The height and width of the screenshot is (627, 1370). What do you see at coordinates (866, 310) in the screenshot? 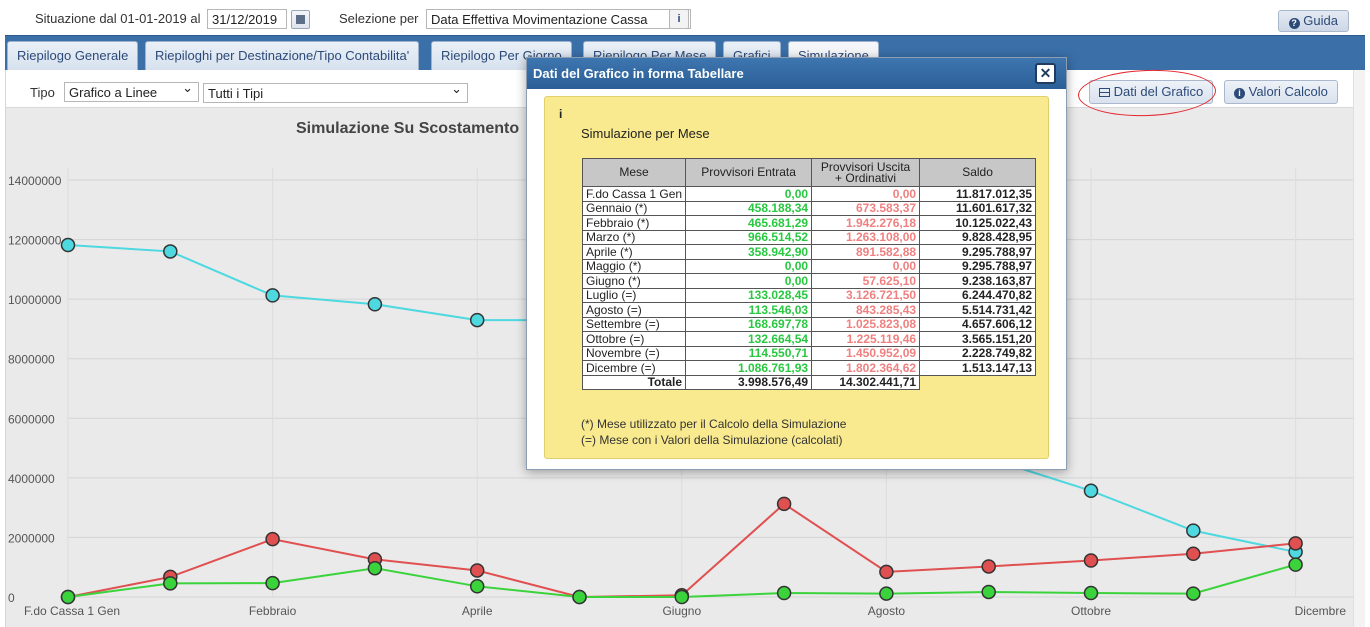
I see `cell-uscita: 843.285,43` at bounding box center [866, 310].